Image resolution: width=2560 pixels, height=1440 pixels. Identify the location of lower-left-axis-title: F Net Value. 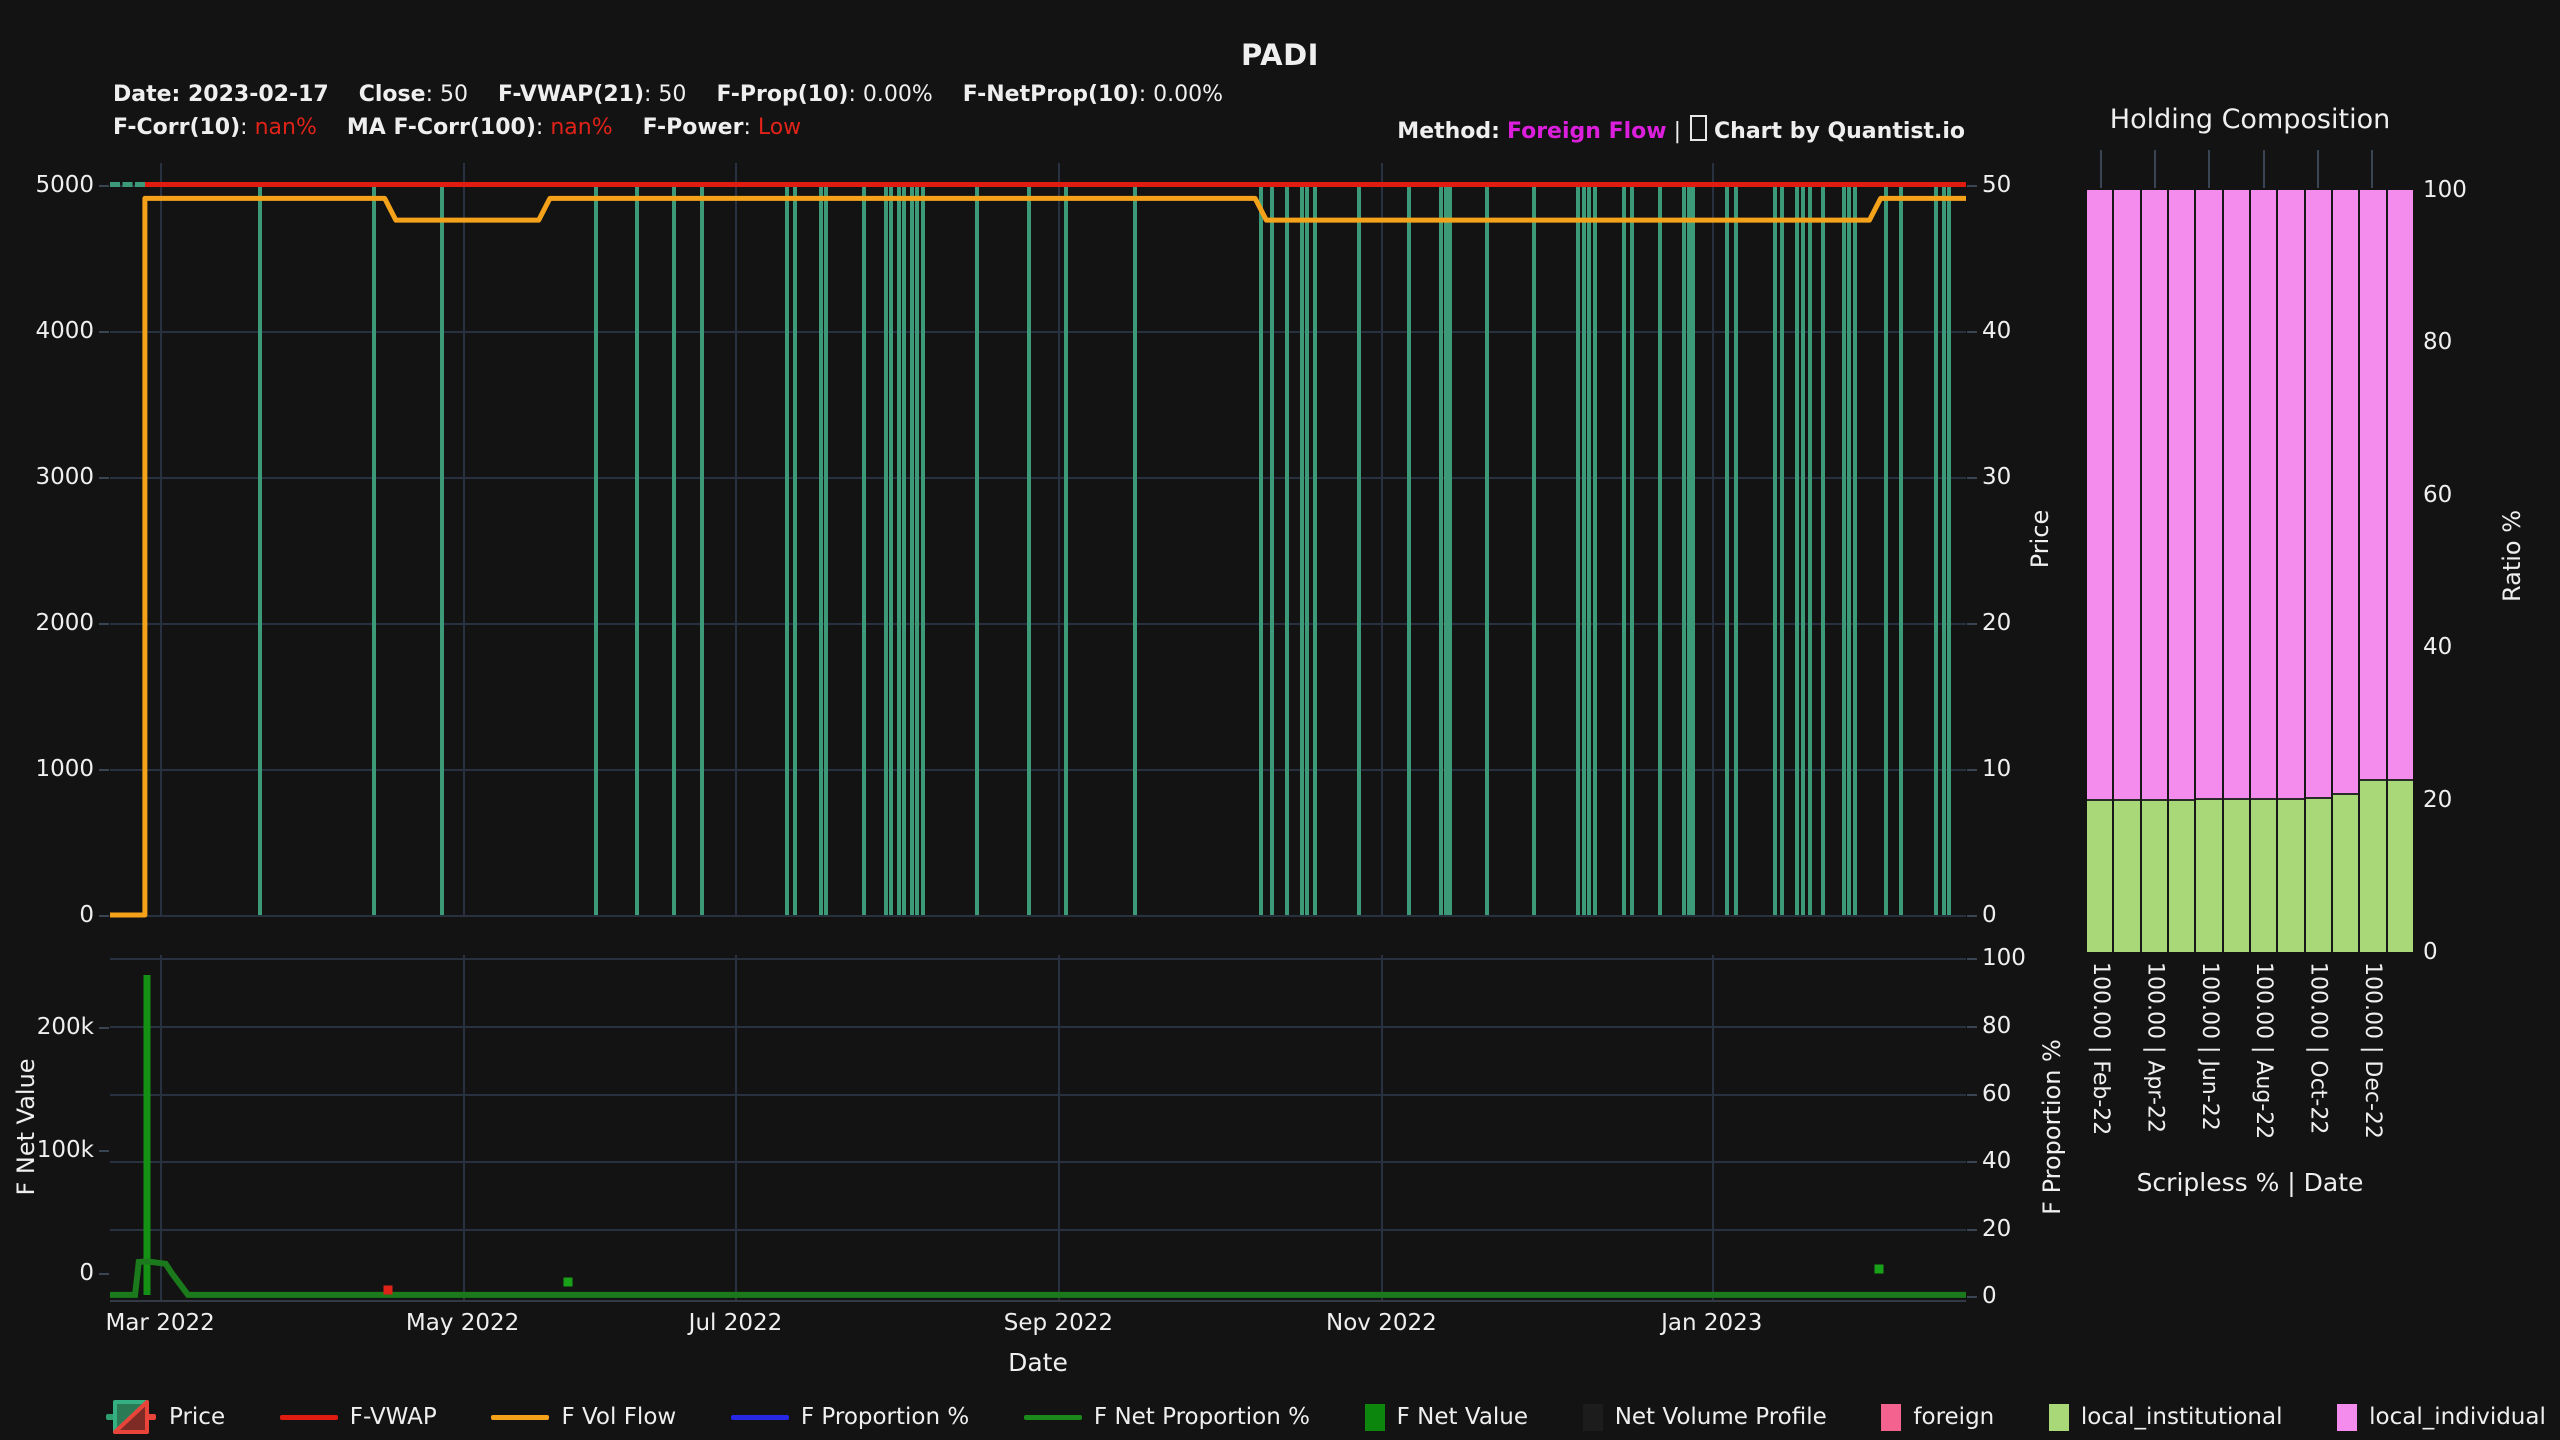
(26, 1127).